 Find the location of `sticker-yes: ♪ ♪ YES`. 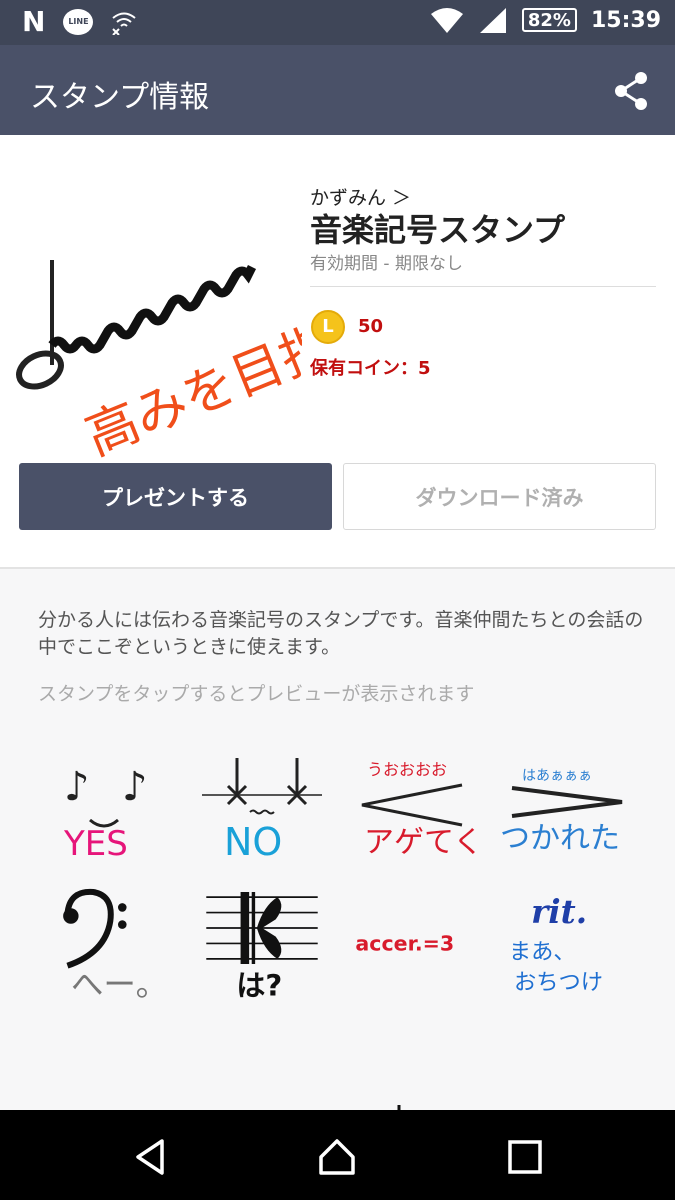

sticker-yes: ♪ ♪ YES is located at coordinates (112, 800).